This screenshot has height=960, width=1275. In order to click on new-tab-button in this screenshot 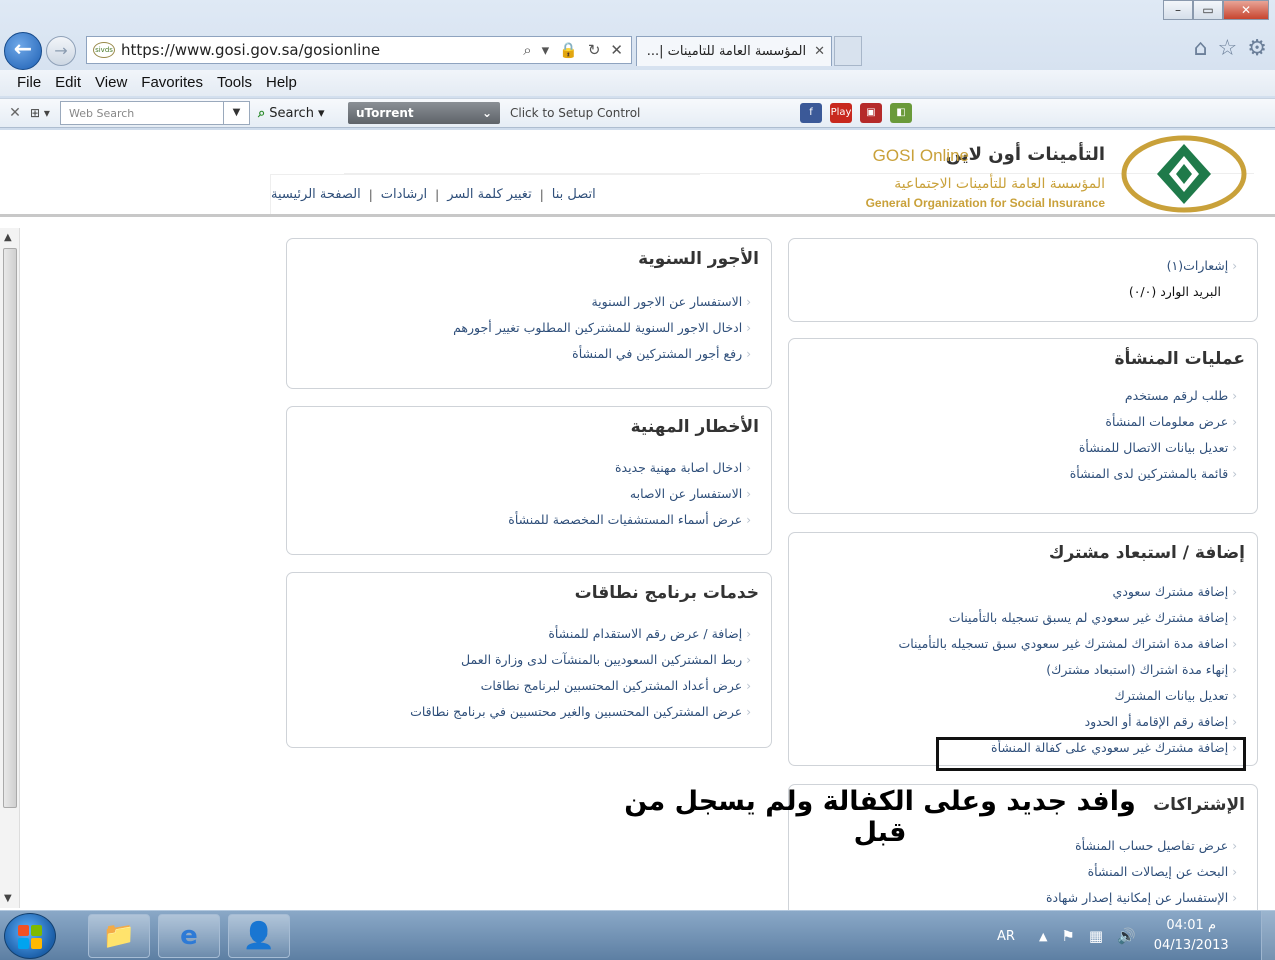, I will do `click(848, 51)`.